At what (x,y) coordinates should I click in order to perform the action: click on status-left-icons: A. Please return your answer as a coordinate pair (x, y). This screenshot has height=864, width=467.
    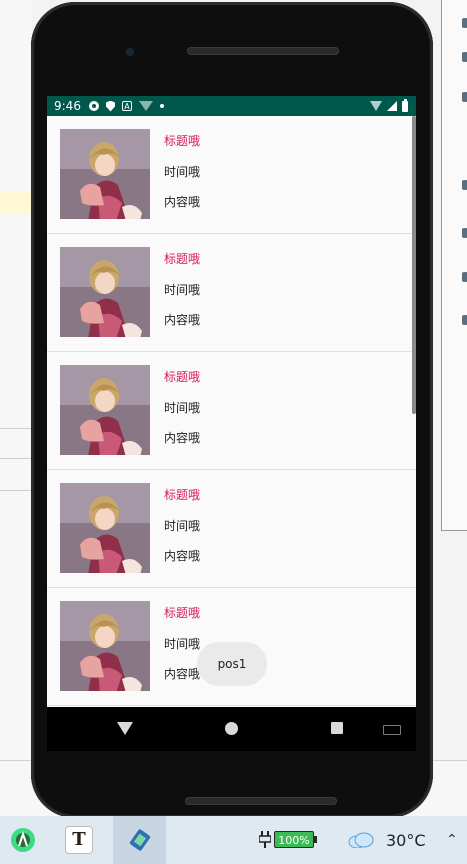
    Looking at the image, I should click on (126, 106).